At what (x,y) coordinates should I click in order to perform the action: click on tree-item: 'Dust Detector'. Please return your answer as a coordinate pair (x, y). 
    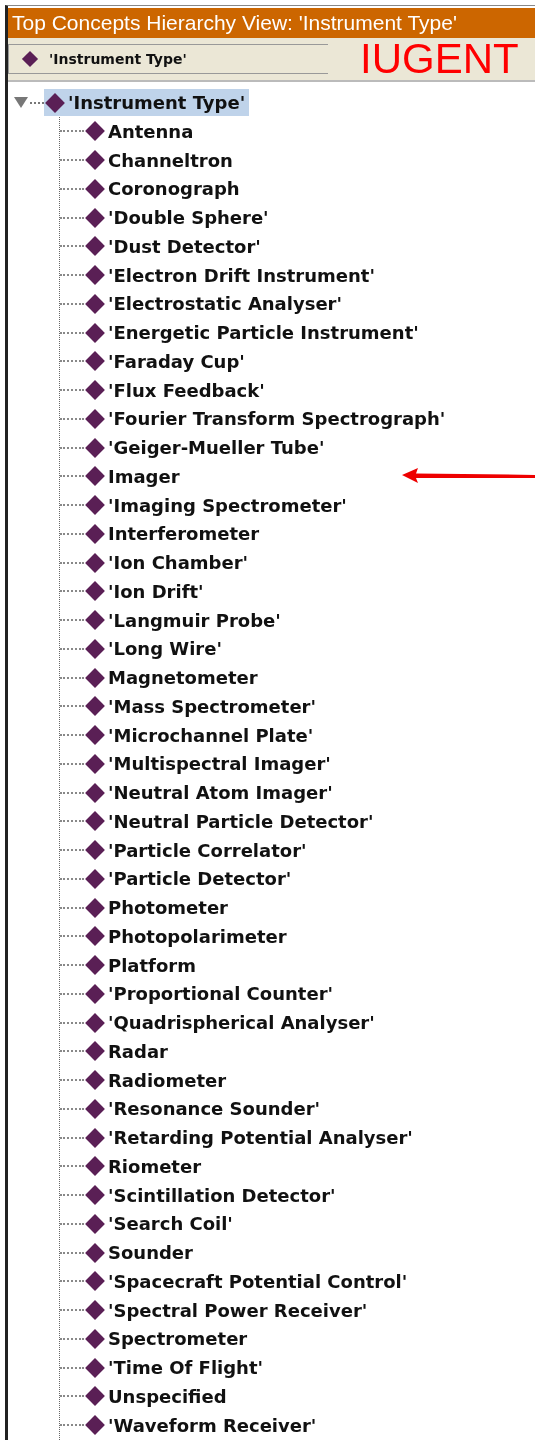
    Looking at the image, I should click on (174, 246).